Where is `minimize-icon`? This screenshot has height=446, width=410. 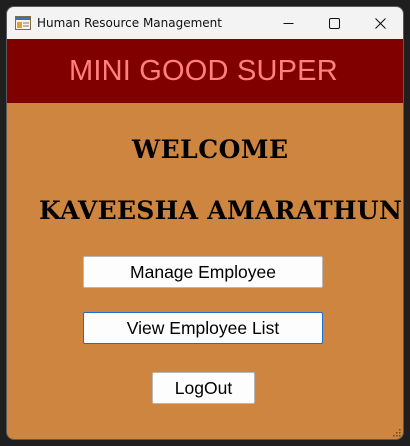
minimize-icon is located at coordinates (288, 23).